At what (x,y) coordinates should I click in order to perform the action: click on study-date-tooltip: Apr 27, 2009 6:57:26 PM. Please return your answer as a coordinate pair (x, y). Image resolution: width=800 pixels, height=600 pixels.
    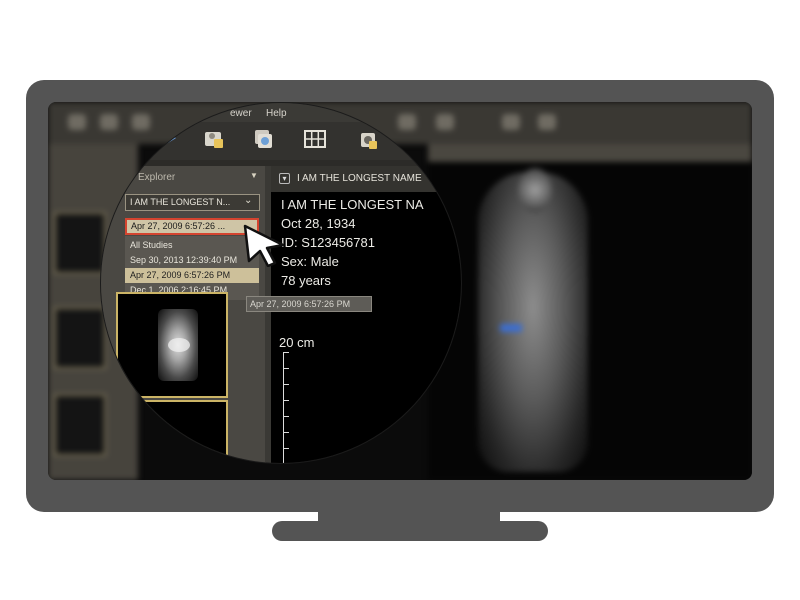
    Looking at the image, I should click on (309, 304).